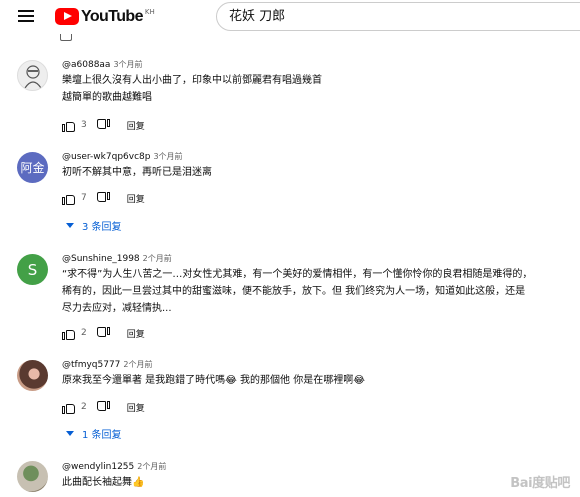 The height and width of the screenshot is (497, 580). I want to click on like-count: 7, so click(84, 198).